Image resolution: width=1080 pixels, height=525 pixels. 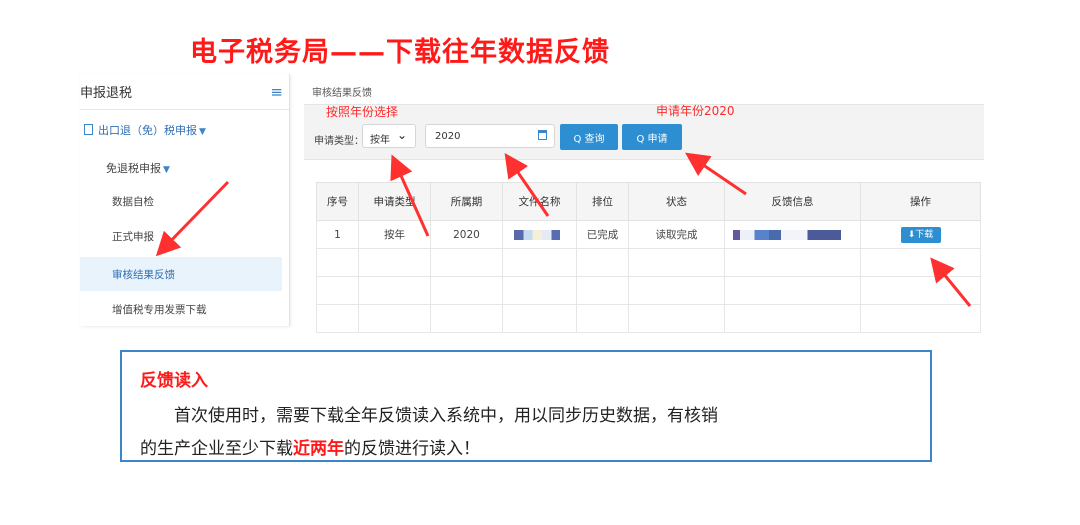 What do you see at coordinates (920, 201) in the screenshot?
I see `header-action: 操作` at bounding box center [920, 201].